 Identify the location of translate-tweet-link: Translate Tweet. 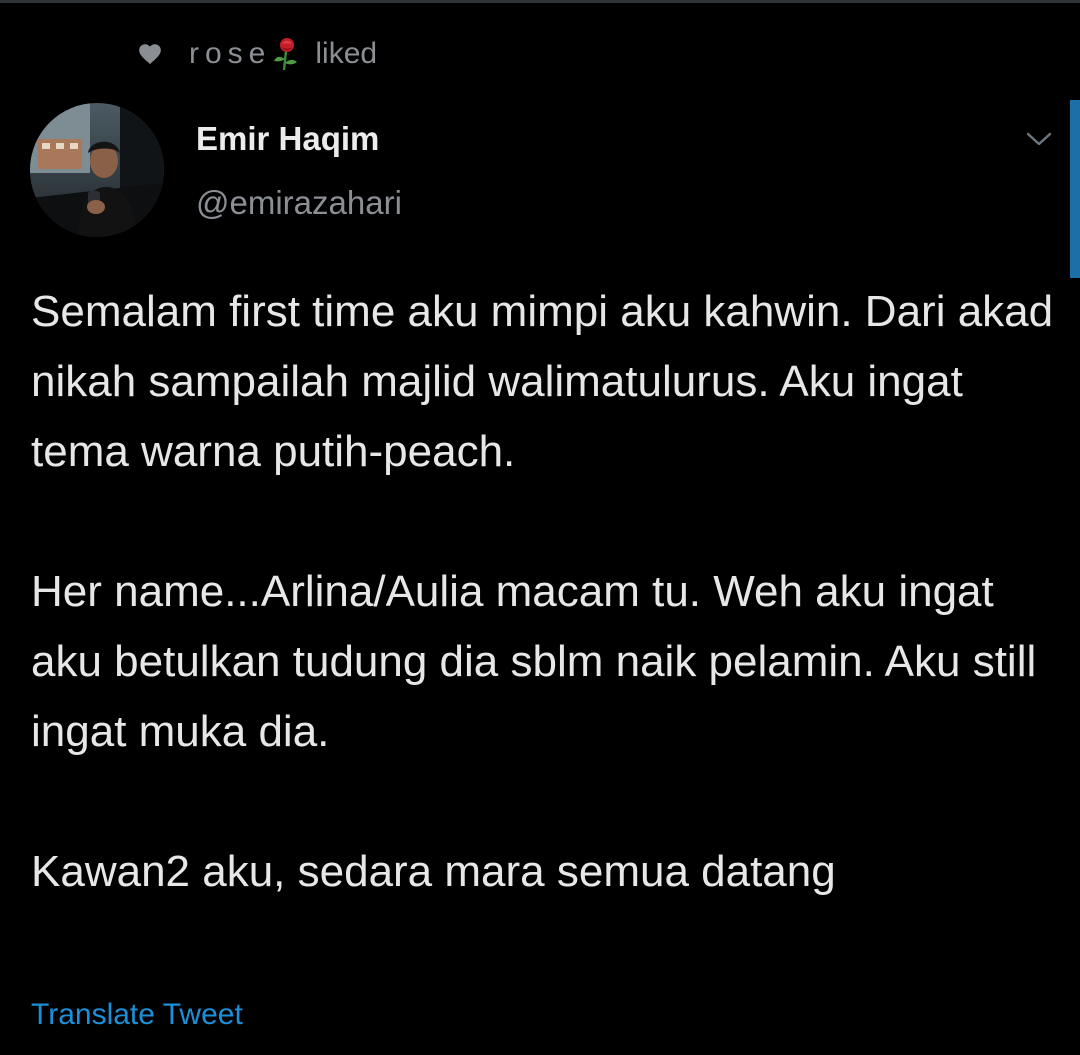
(137, 1015).